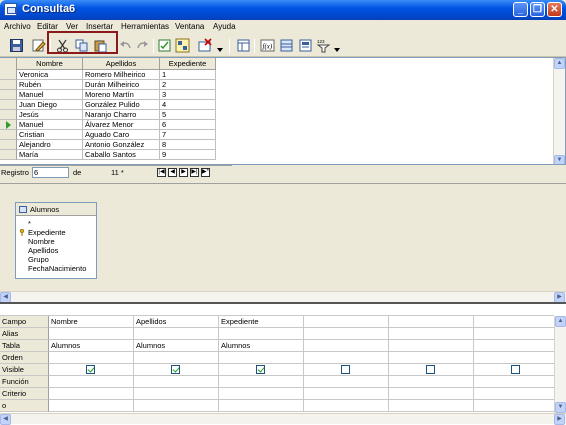 This screenshot has height=425, width=566. What do you see at coordinates (188, 145) in the screenshot?
I see `table-cell: 8` at bounding box center [188, 145].